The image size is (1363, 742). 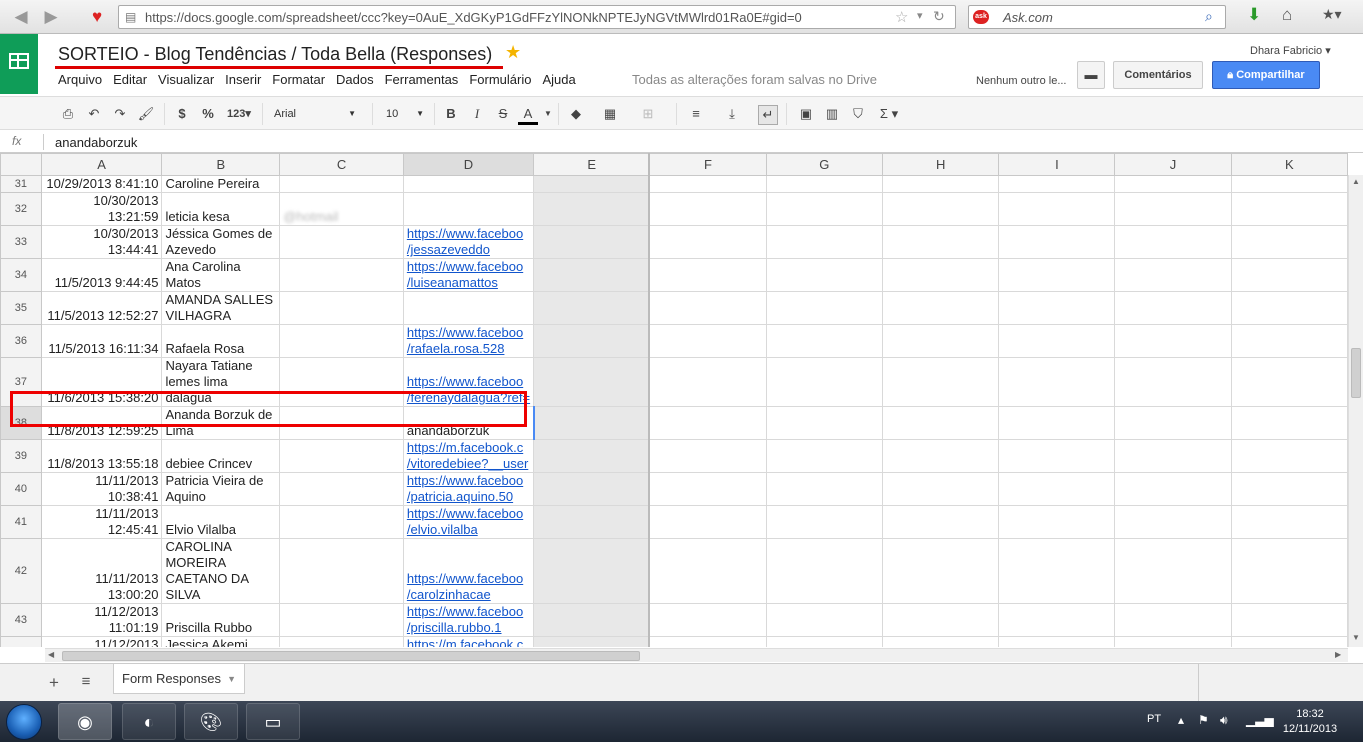 I want to click on dropdown-icon: ▾, so click(x=920, y=15).